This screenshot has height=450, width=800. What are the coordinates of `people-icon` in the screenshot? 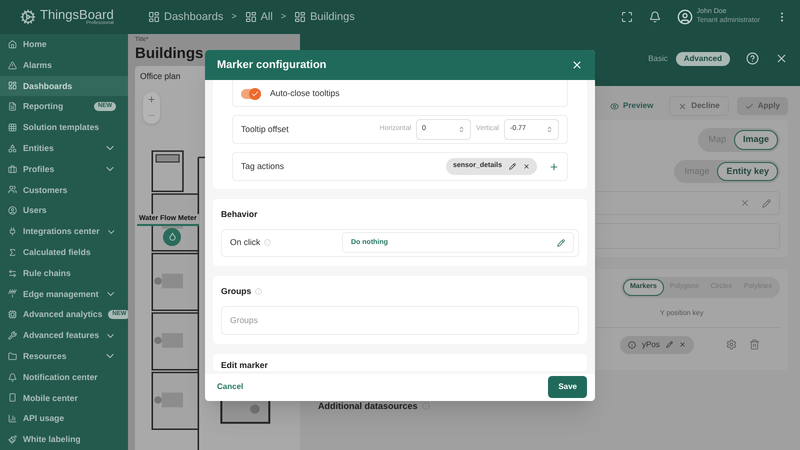 It's located at (12, 189).